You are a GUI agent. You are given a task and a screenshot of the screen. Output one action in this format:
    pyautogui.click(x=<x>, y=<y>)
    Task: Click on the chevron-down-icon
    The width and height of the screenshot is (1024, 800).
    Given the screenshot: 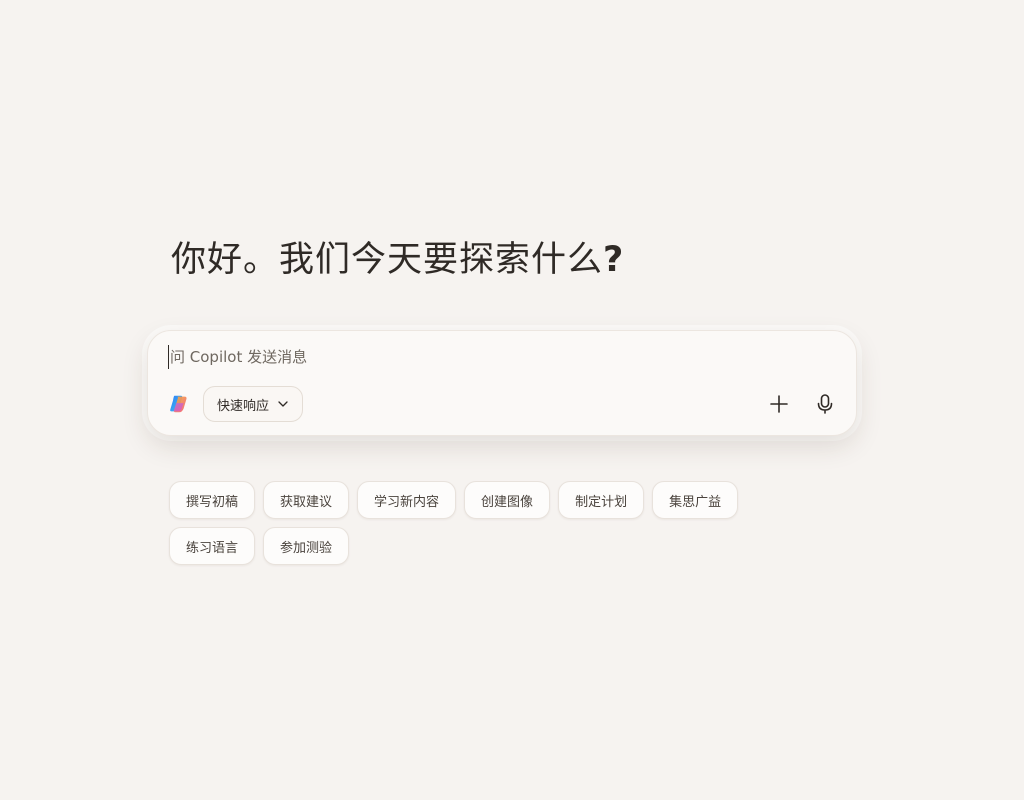 What is the action you would take?
    pyautogui.click(x=283, y=404)
    